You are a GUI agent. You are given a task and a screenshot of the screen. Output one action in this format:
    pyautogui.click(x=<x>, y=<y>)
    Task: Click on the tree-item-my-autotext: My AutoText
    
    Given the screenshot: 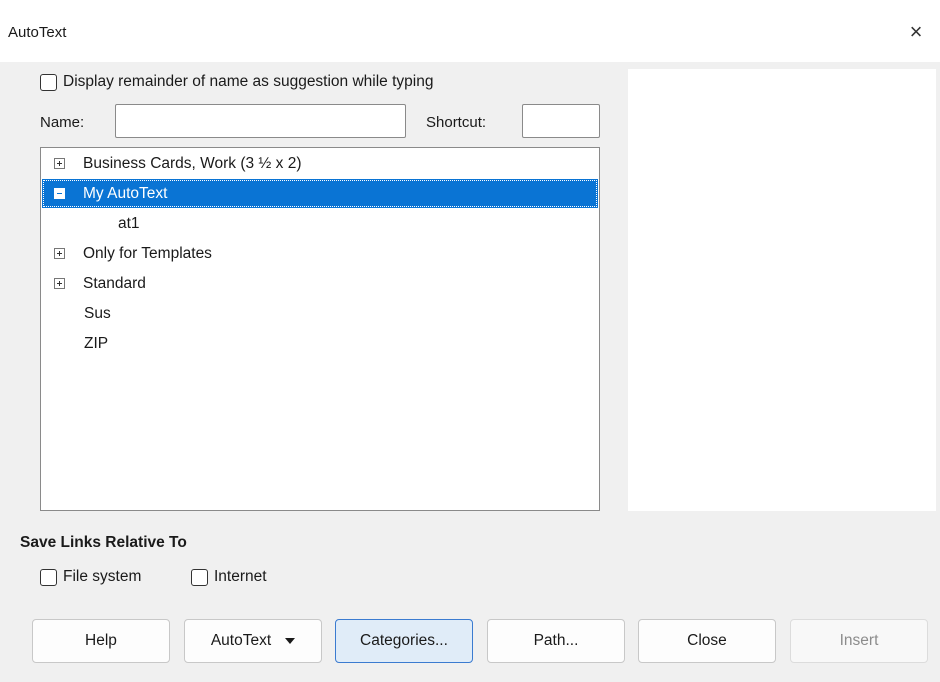 What is the action you would take?
    pyautogui.click(x=320, y=193)
    